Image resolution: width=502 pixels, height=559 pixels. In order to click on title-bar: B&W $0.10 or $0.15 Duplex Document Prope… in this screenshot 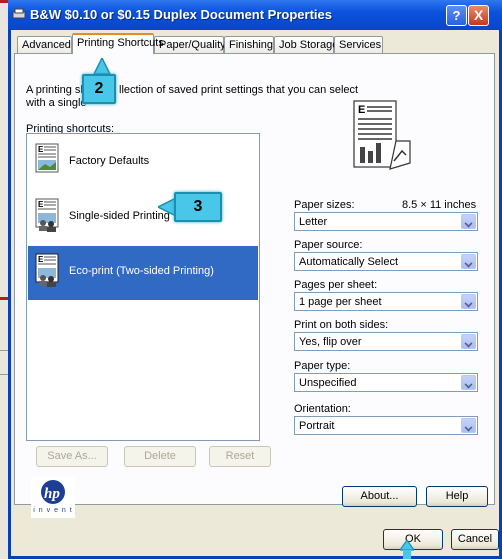, I will do `click(255, 15)`.